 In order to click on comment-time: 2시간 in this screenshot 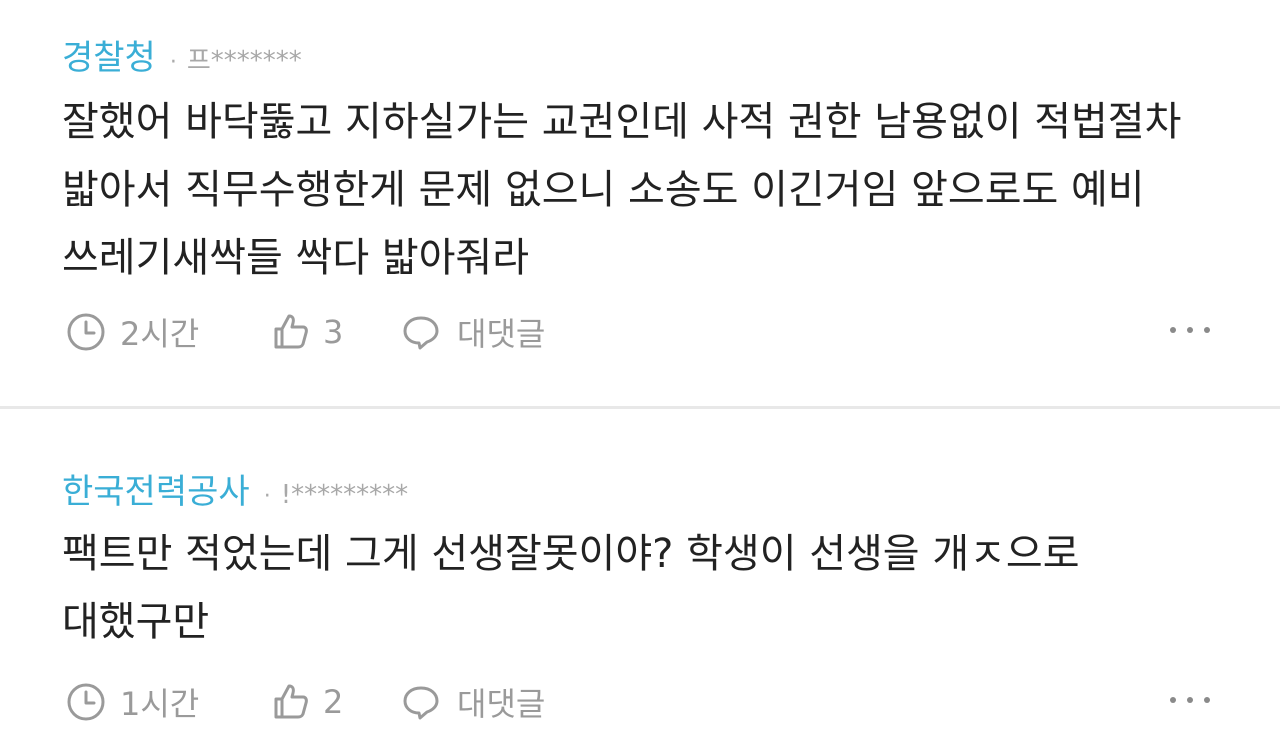, I will do `click(168, 332)`.